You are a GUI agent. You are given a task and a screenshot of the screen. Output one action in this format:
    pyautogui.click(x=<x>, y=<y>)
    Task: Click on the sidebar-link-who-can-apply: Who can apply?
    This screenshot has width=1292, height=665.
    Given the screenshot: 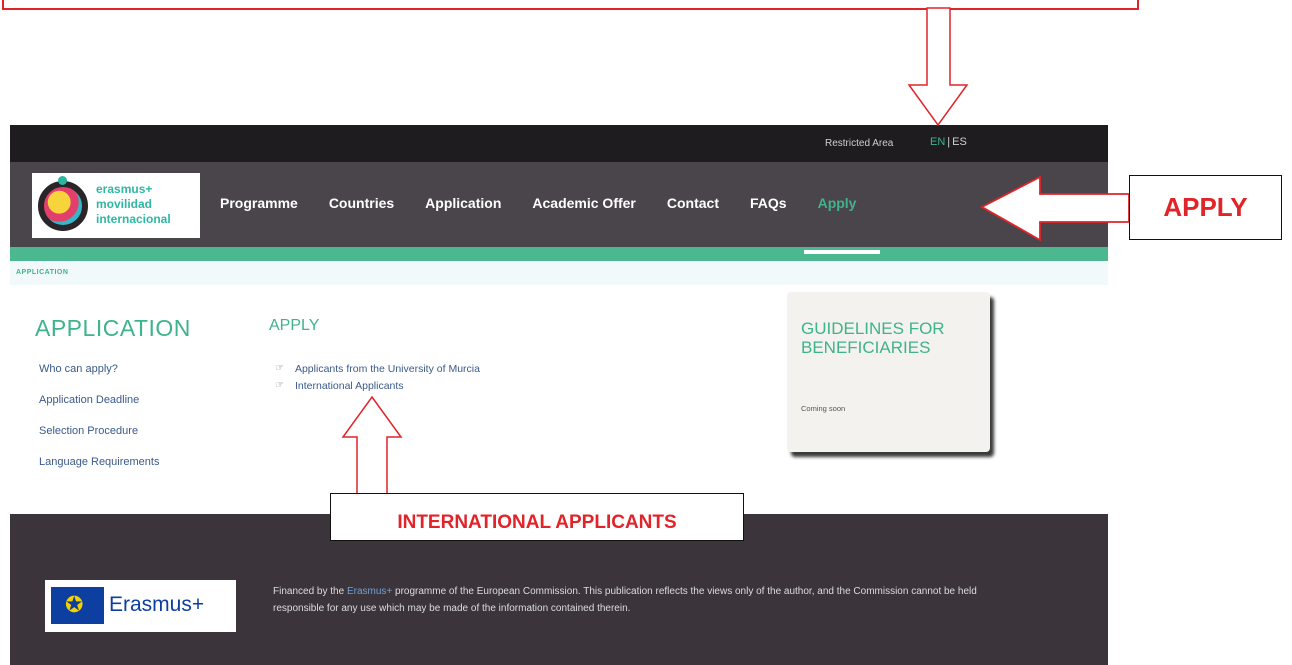 What is the action you would take?
    pyautogui.click(x=99, y=378)
    